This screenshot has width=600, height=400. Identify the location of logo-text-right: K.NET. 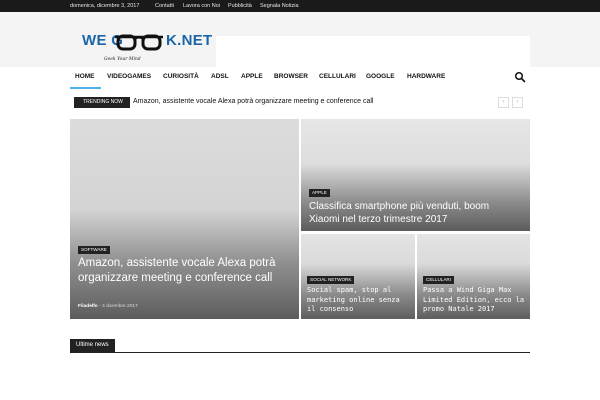
(189, 40).